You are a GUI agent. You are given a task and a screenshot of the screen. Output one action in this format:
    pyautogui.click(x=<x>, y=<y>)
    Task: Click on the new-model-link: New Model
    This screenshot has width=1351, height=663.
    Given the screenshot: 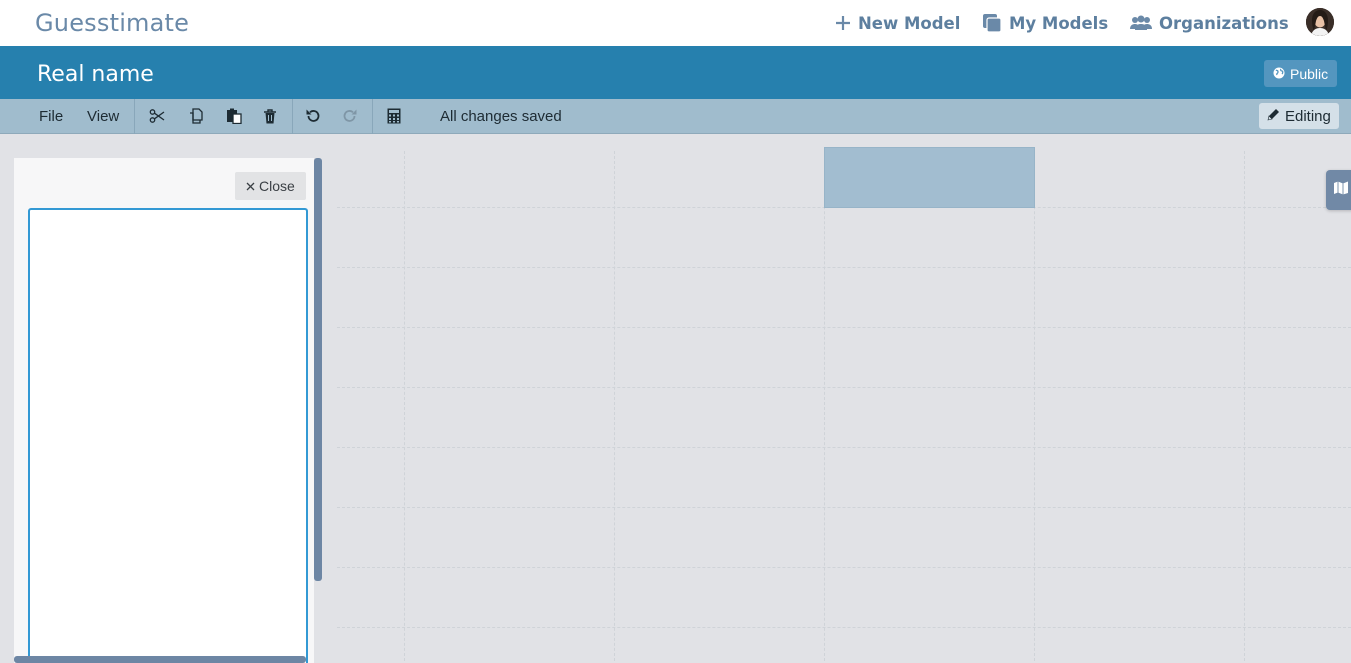 What is the action you would take?
    pyautogui.click(x=897, y=23)
    